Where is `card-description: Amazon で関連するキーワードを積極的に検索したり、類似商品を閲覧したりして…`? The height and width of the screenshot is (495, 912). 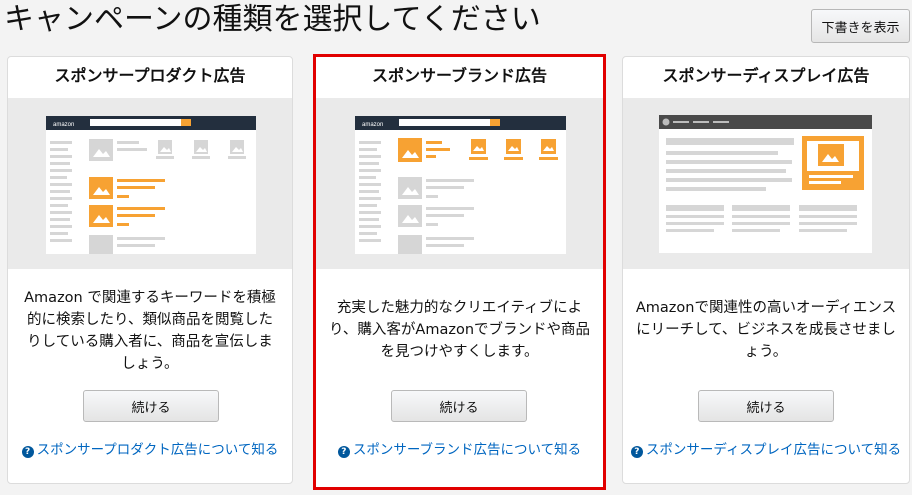
card-description: Amazon で関連するキーワードを積極的に検索したり、類似商品を閲覧したりして… is located at coordinates (150, 331).